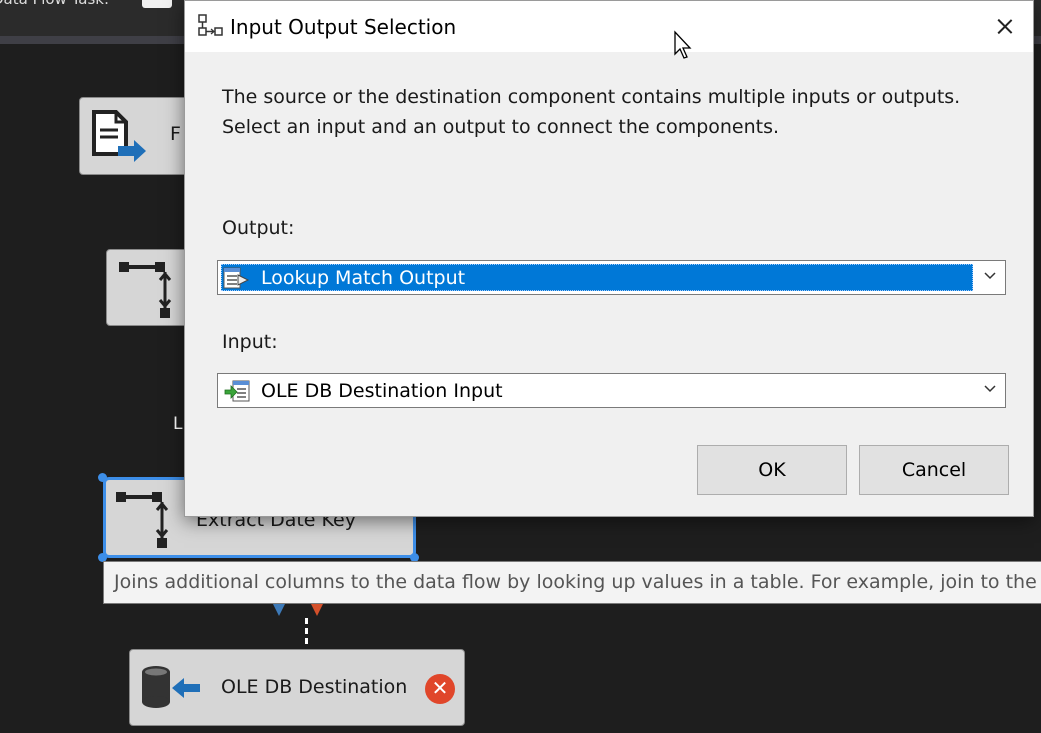  I want to click on input-value: OLE DB Destination Input, so click(382, 391).